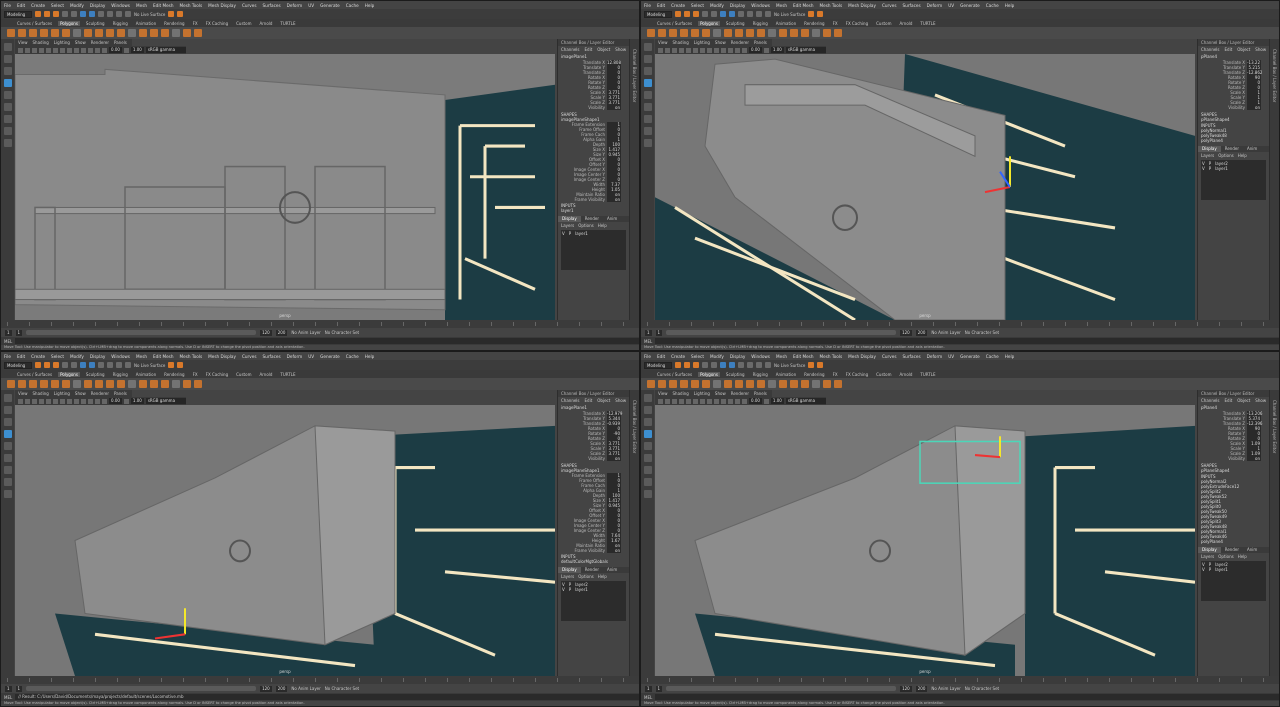 This screenshot has height=707, width=1280. Describe the element at coordinates (120, 356) in the screenshot. I see `menu-windows: Windows` at that location.